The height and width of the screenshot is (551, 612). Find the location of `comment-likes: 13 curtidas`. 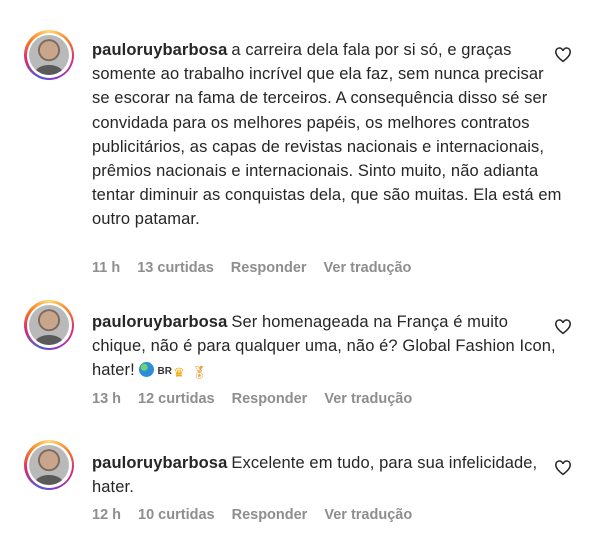

comment-likes: 13 curtidas is located at coordinates (175, 268).